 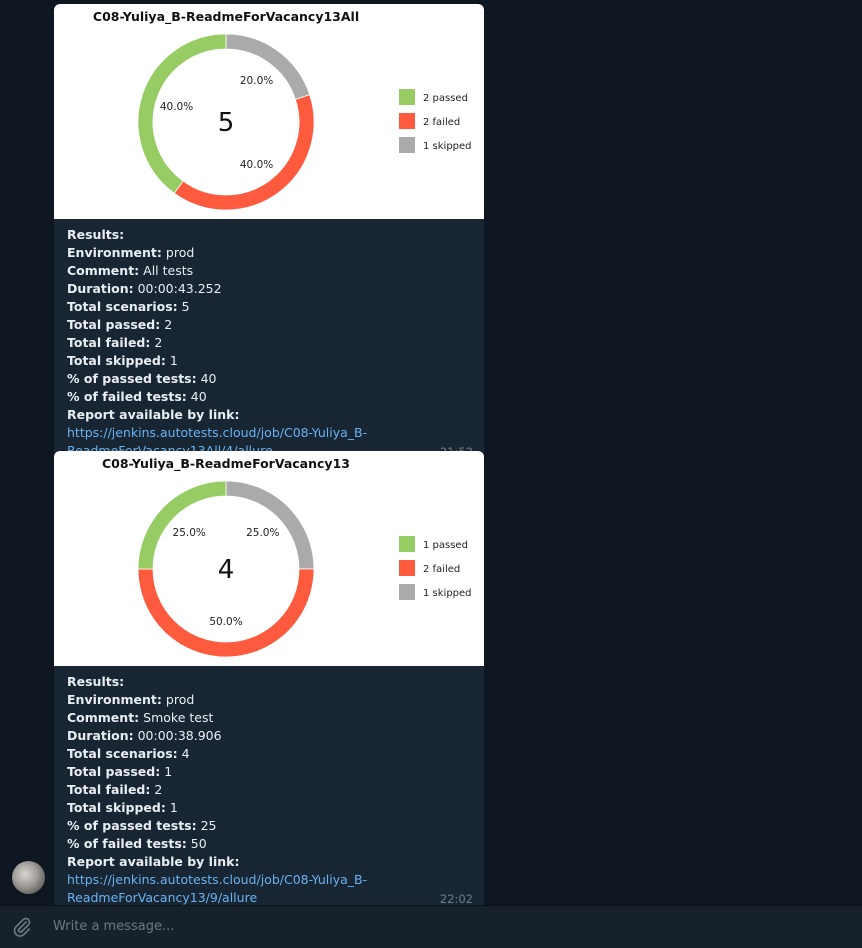 What do you see at coordinates (198, 843) in the screenshot?
I see `field-value: 50` at bounding box center [198, 843].